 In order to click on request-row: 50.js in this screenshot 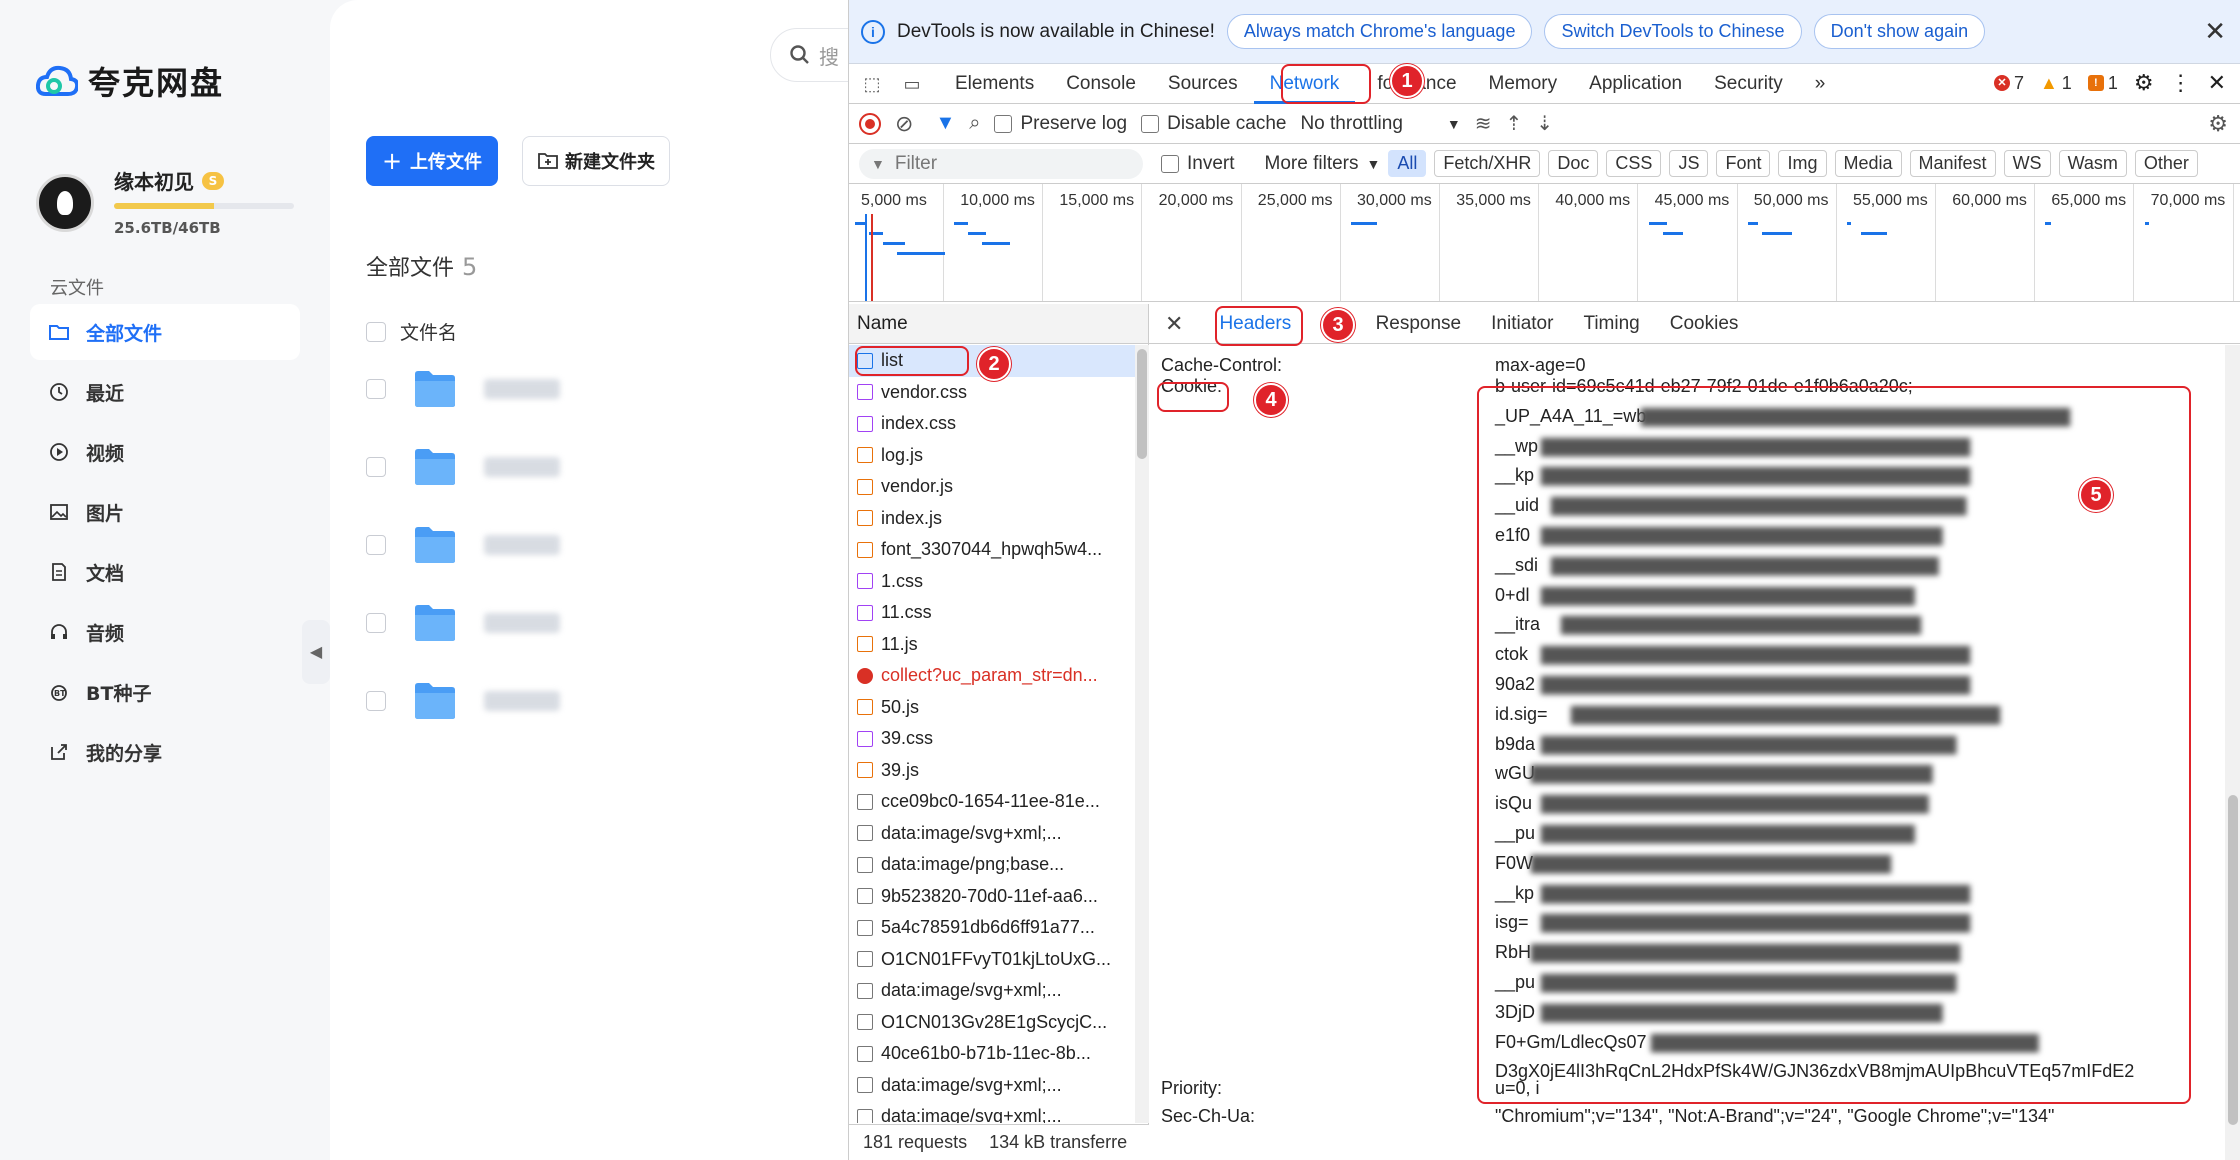, I will do `click(992, 708)`.